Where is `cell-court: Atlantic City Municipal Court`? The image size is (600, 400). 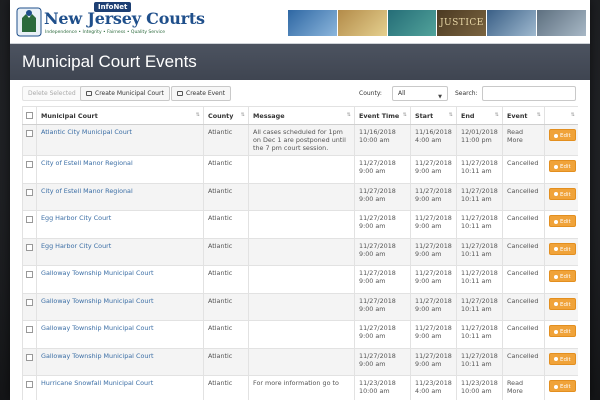
cell-court: Atlantic City Municipal Court is located at coordinates (120, 140).